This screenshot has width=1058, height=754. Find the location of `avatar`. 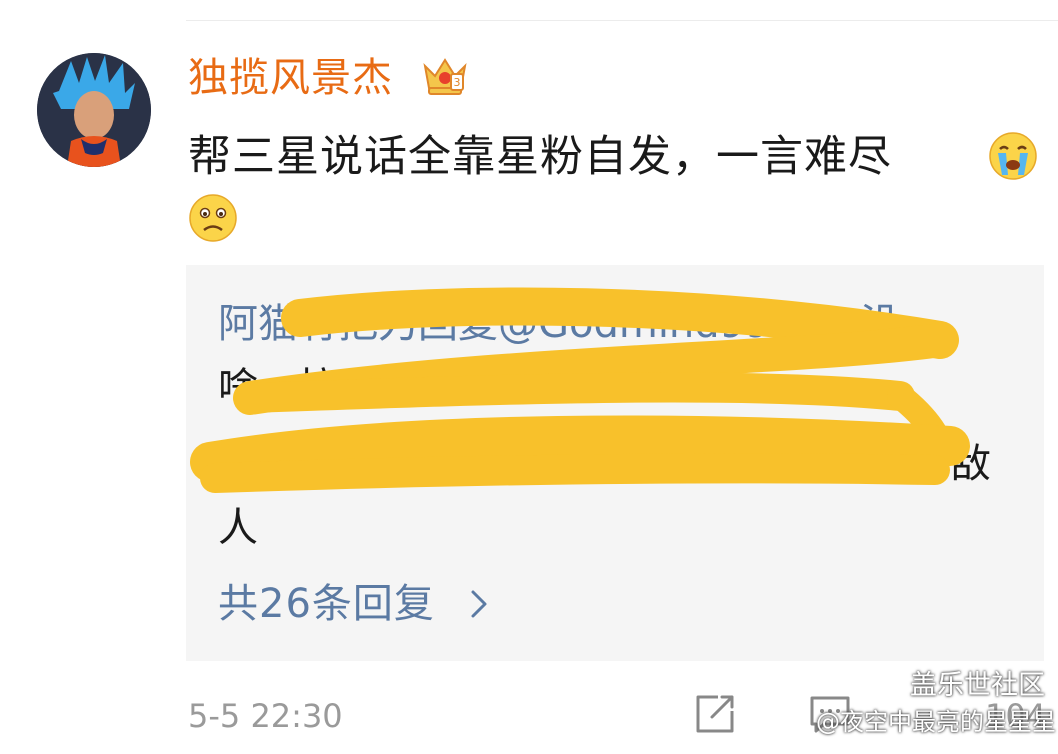

avatar is located at coordinates (94, 110).